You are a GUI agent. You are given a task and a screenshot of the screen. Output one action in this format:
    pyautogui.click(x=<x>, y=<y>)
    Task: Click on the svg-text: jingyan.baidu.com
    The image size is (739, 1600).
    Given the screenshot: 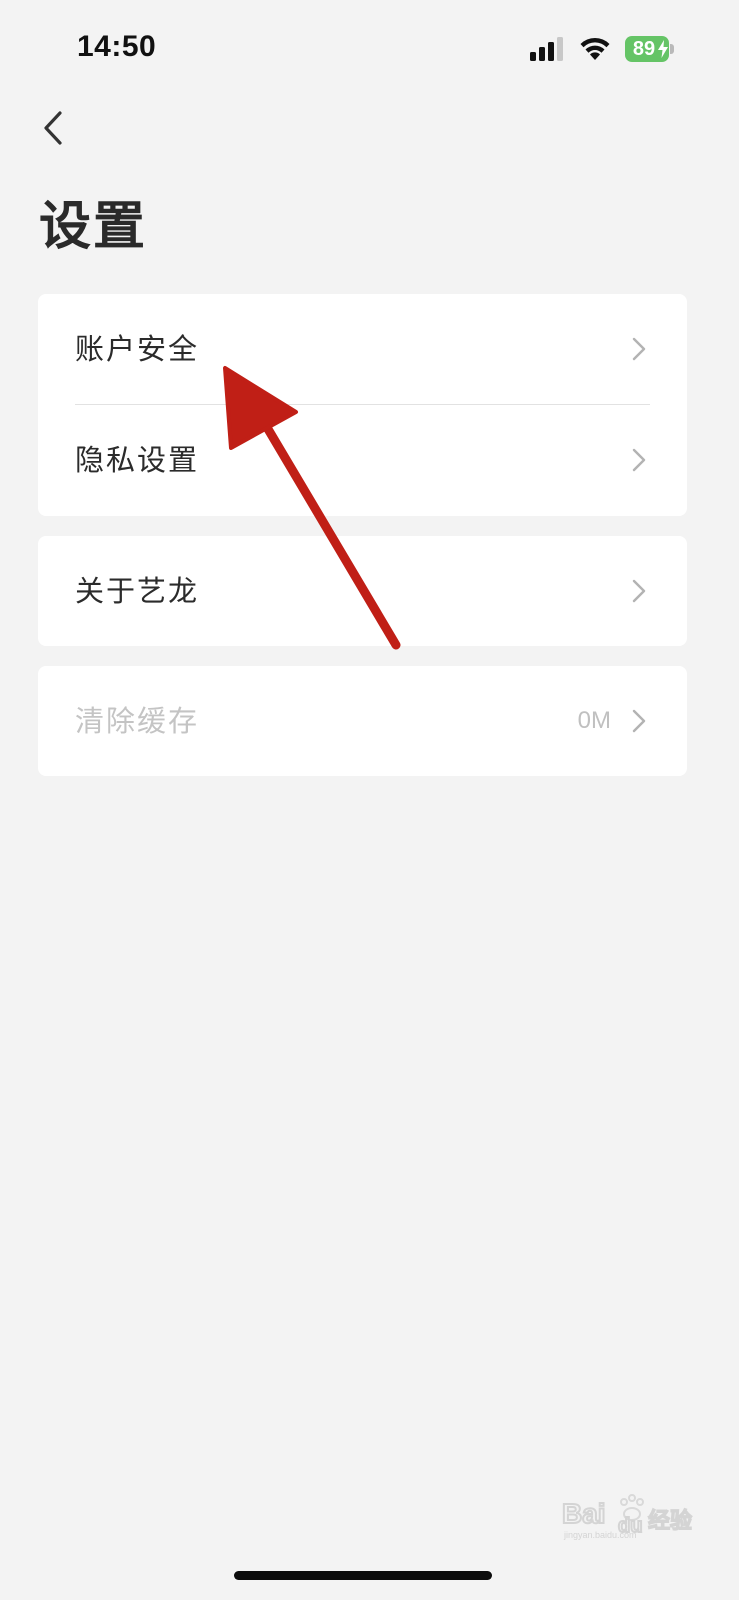 What is the action you would take?
    pyautogui.click(x=600, y=1535)
    